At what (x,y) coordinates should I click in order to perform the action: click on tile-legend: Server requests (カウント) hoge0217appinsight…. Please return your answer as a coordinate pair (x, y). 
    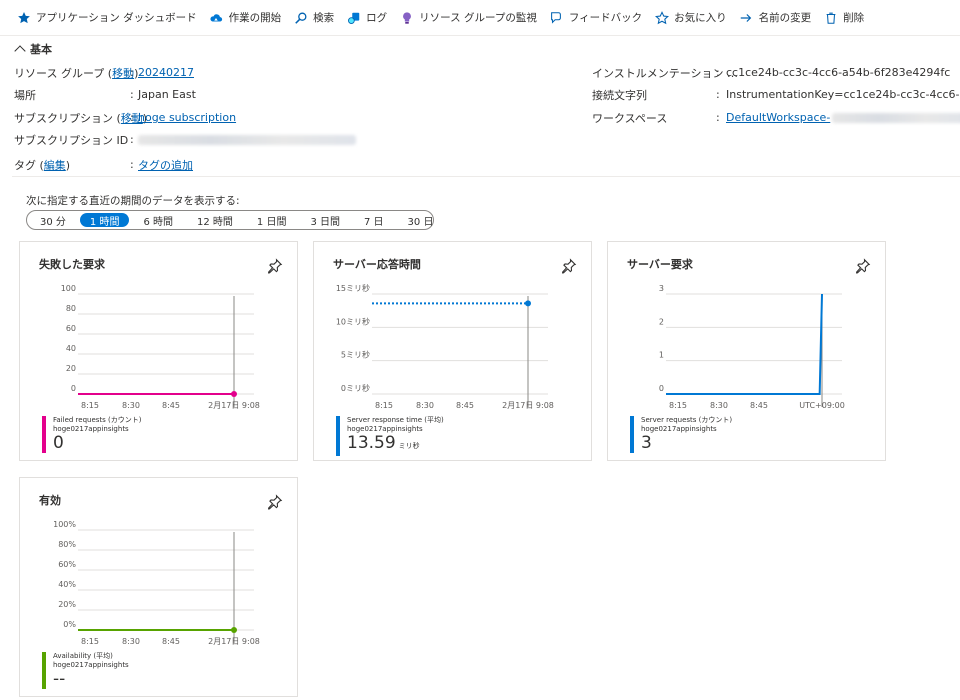
    Looking at the image, I should click on (681, 434).